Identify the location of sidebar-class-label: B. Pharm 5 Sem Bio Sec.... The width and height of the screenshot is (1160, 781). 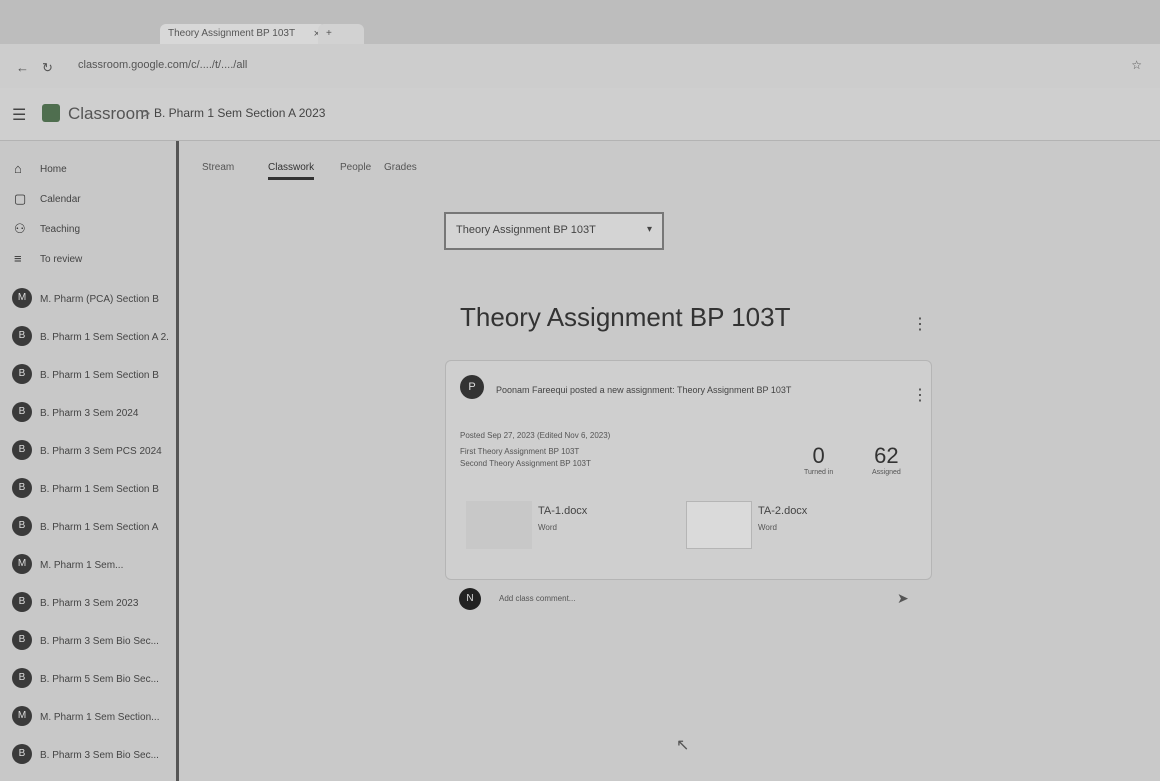
(99, 679).